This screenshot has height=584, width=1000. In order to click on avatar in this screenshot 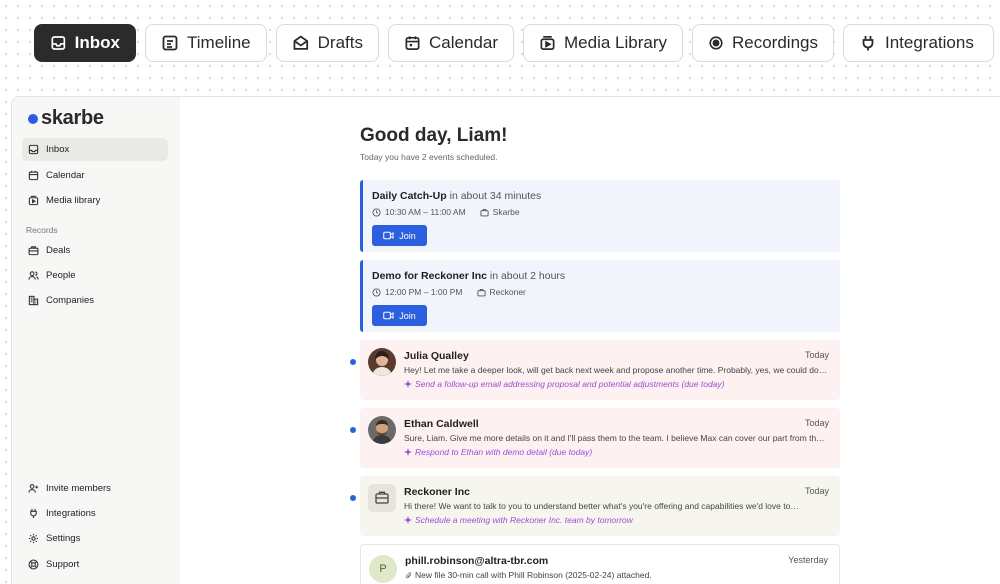, I will do `click(382, 430)`.